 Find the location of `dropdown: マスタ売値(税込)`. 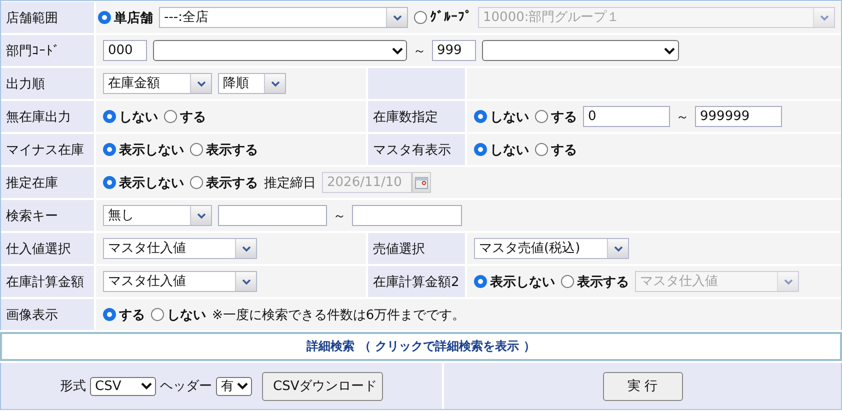

dropdown: マスタ売値(税込) is located at coordinates (551, 248).